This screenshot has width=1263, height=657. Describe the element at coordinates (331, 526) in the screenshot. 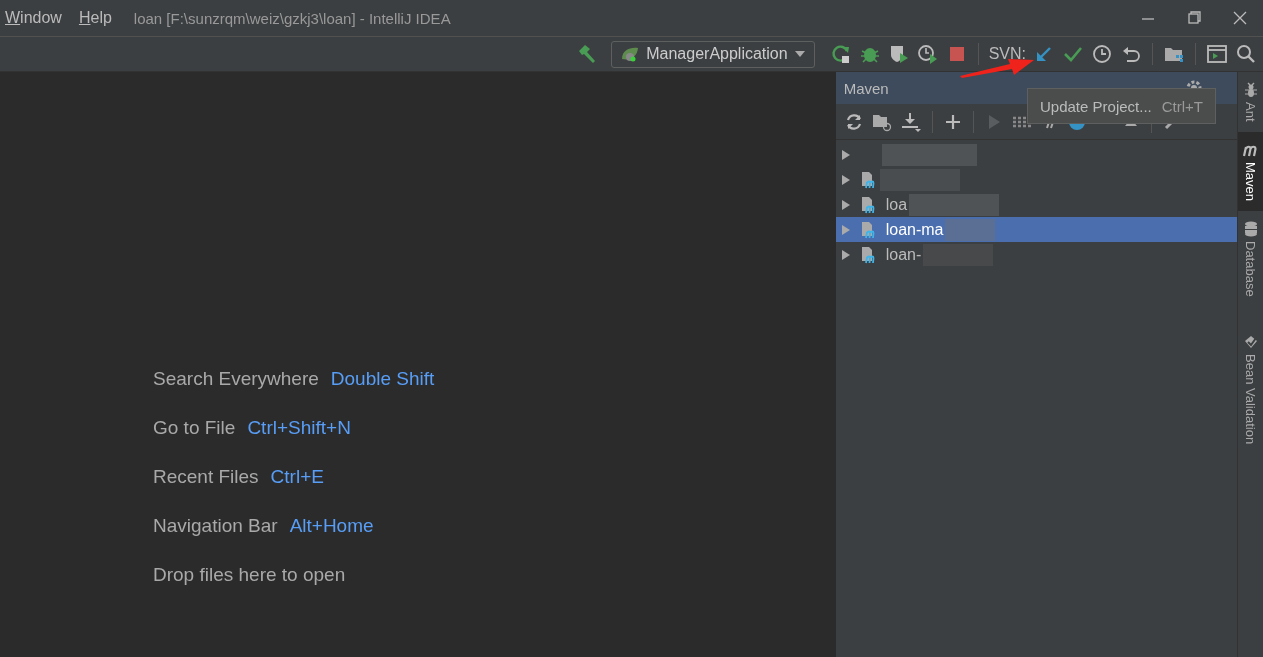

I see `shortcut-text: Alt+Home` at that location.